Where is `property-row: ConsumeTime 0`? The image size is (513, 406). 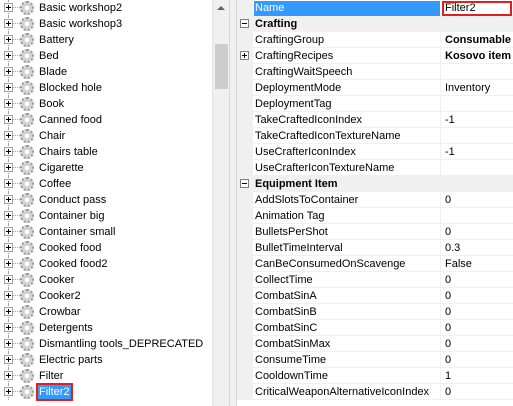 property-row: ConsumeTime 0 is located at coordinates (375, 360).